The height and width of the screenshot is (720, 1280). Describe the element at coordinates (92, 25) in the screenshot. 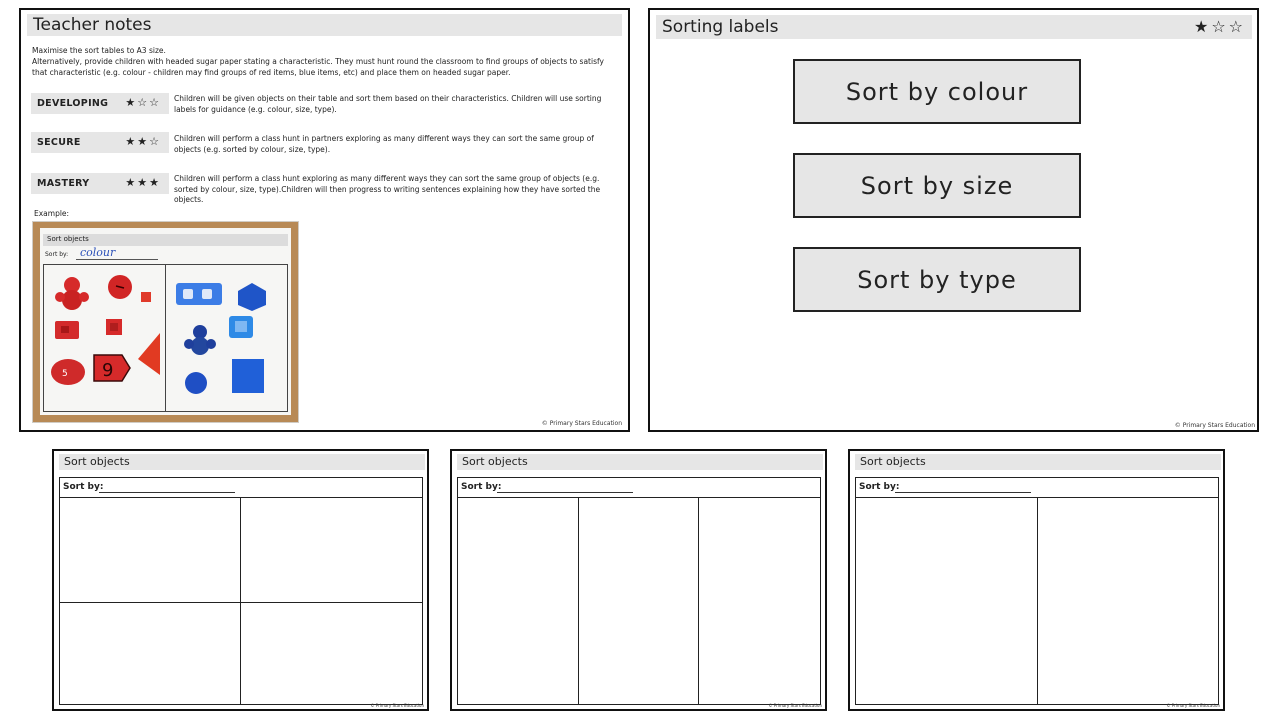

I see `slide-title: Teacher notes` at that location.